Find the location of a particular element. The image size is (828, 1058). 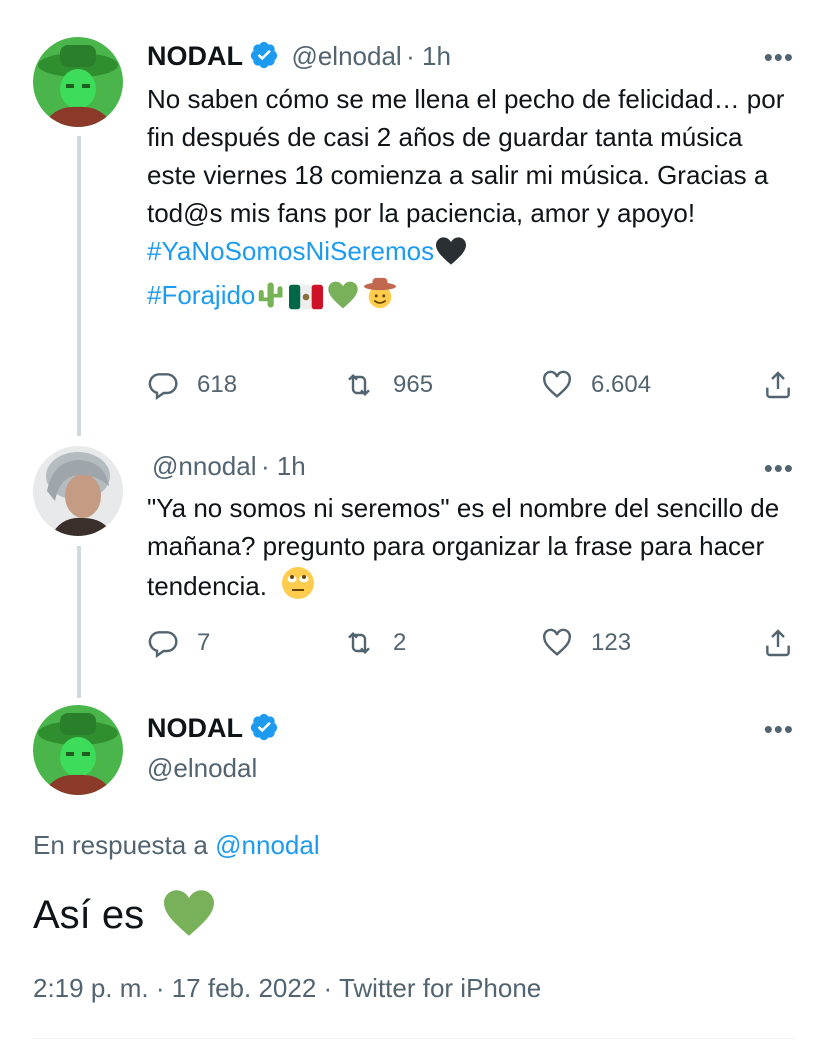

hashtag-text: #Forajido is located at coordinates (201, 295).